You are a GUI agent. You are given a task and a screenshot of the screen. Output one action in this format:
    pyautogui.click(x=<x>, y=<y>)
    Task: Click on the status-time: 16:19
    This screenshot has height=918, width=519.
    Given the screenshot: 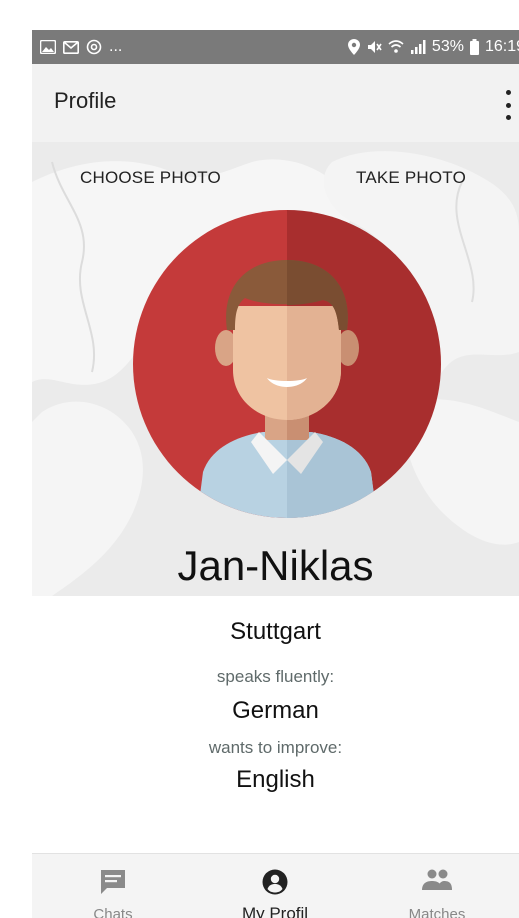 What is the action you would take?
    pyautogui.click(x=501, y=46)
    